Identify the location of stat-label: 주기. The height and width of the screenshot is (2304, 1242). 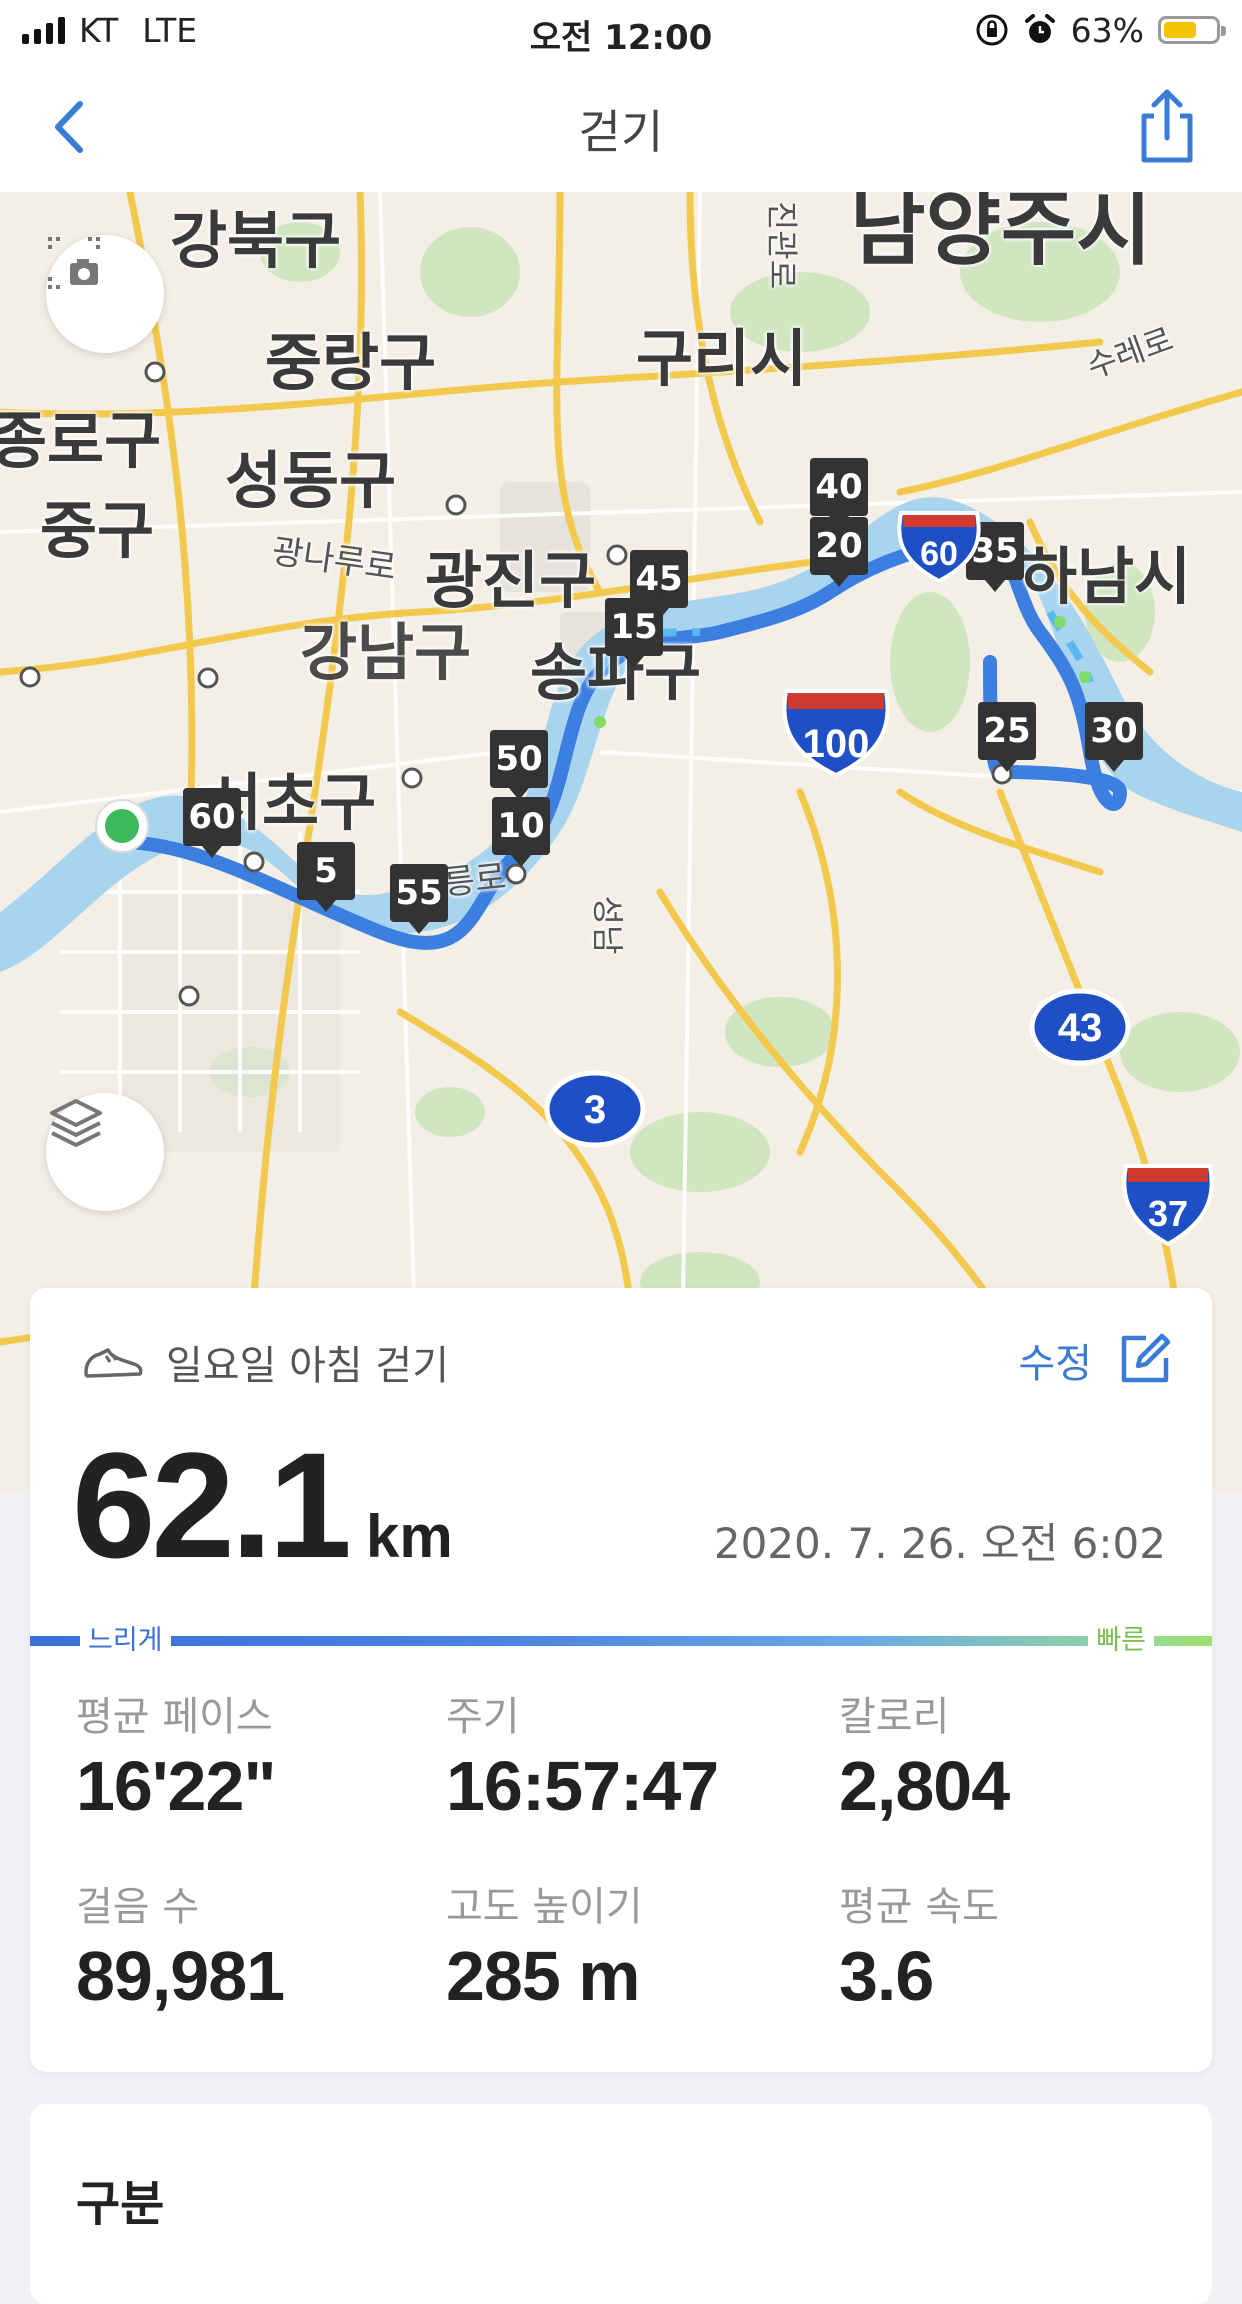
(483, 1717).